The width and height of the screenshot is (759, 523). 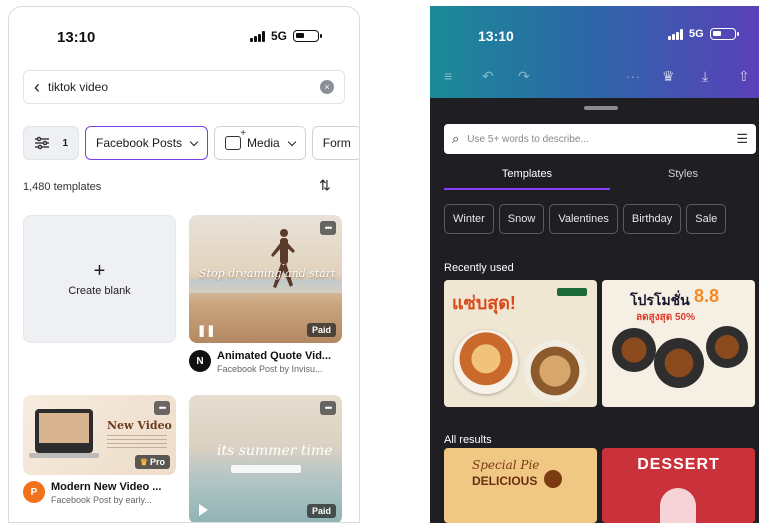 What do you see at coordinates (707, 296) in the screenshot?
I see `template-highlight: 8.8` at bounding box center [707, 296].